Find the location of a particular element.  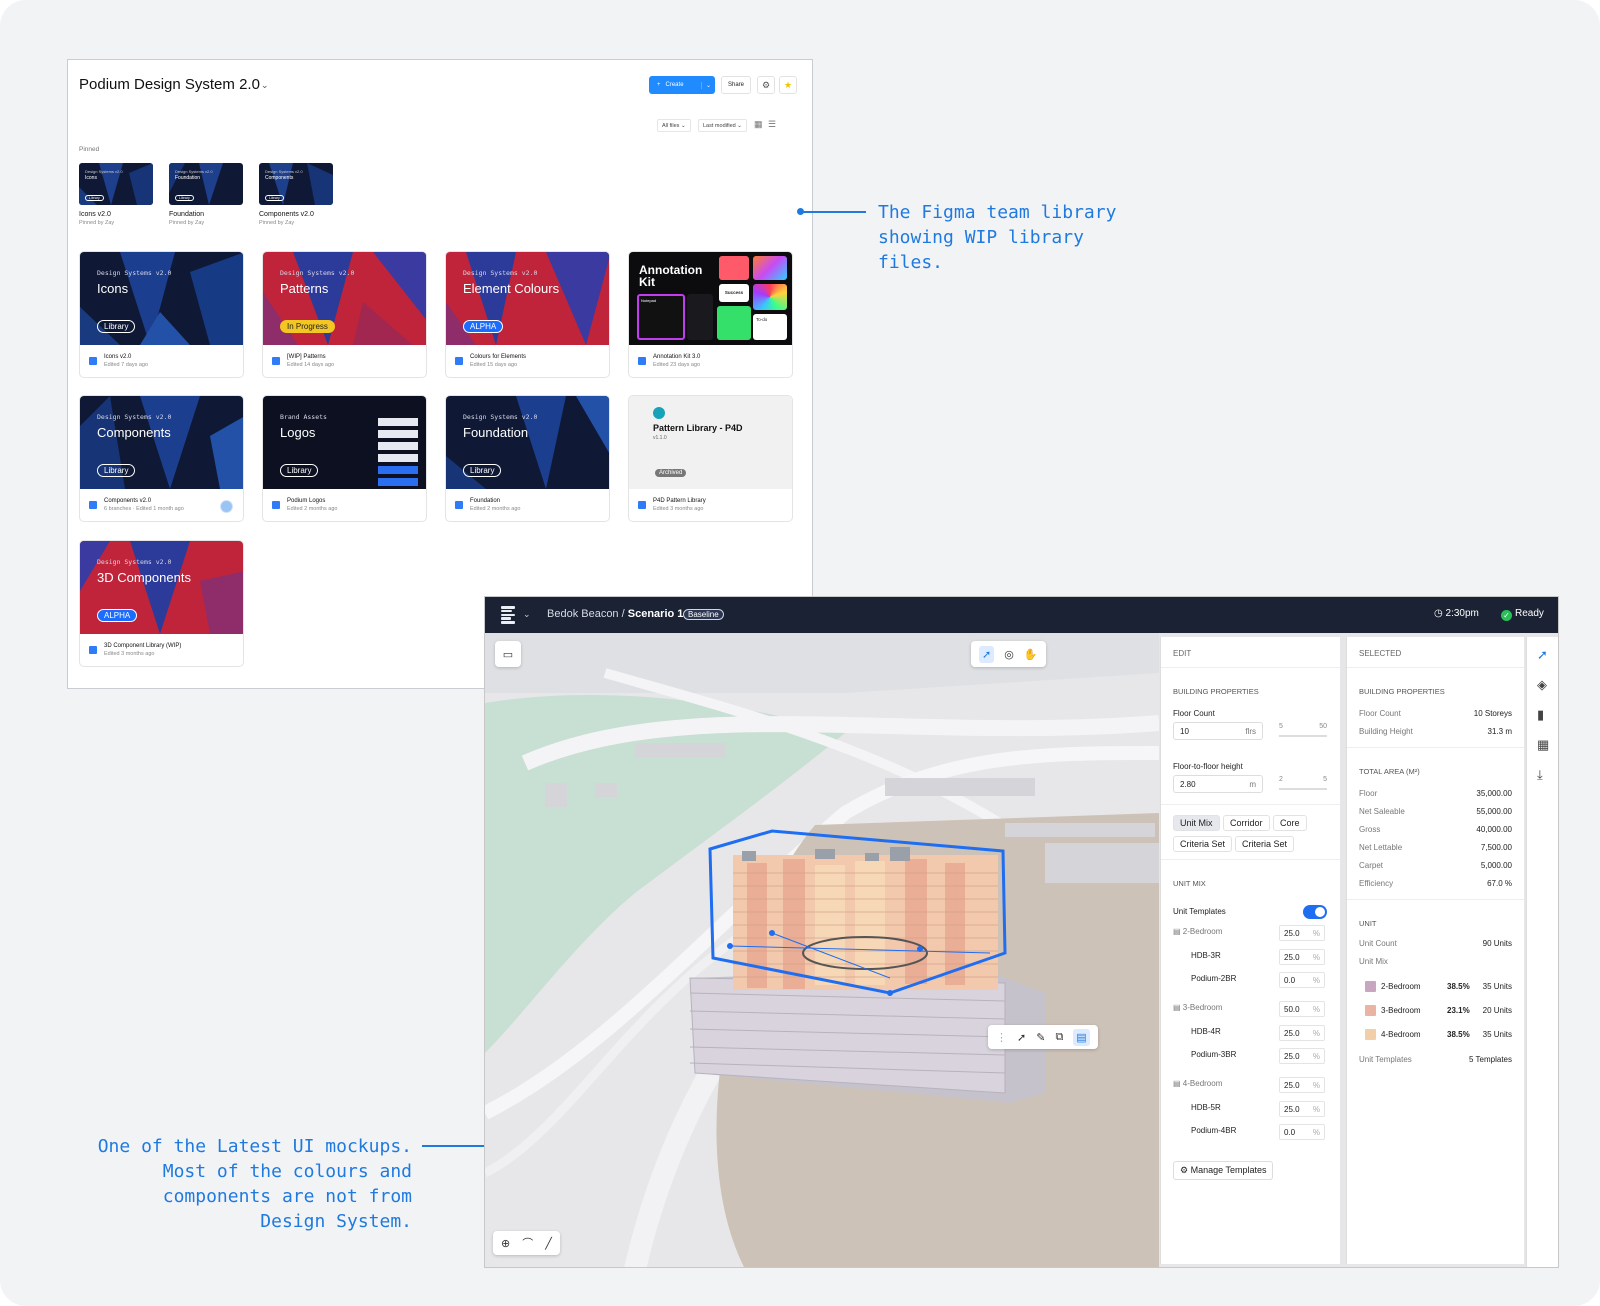

unit-templates-toggle is located at coordinates (1315, 912).